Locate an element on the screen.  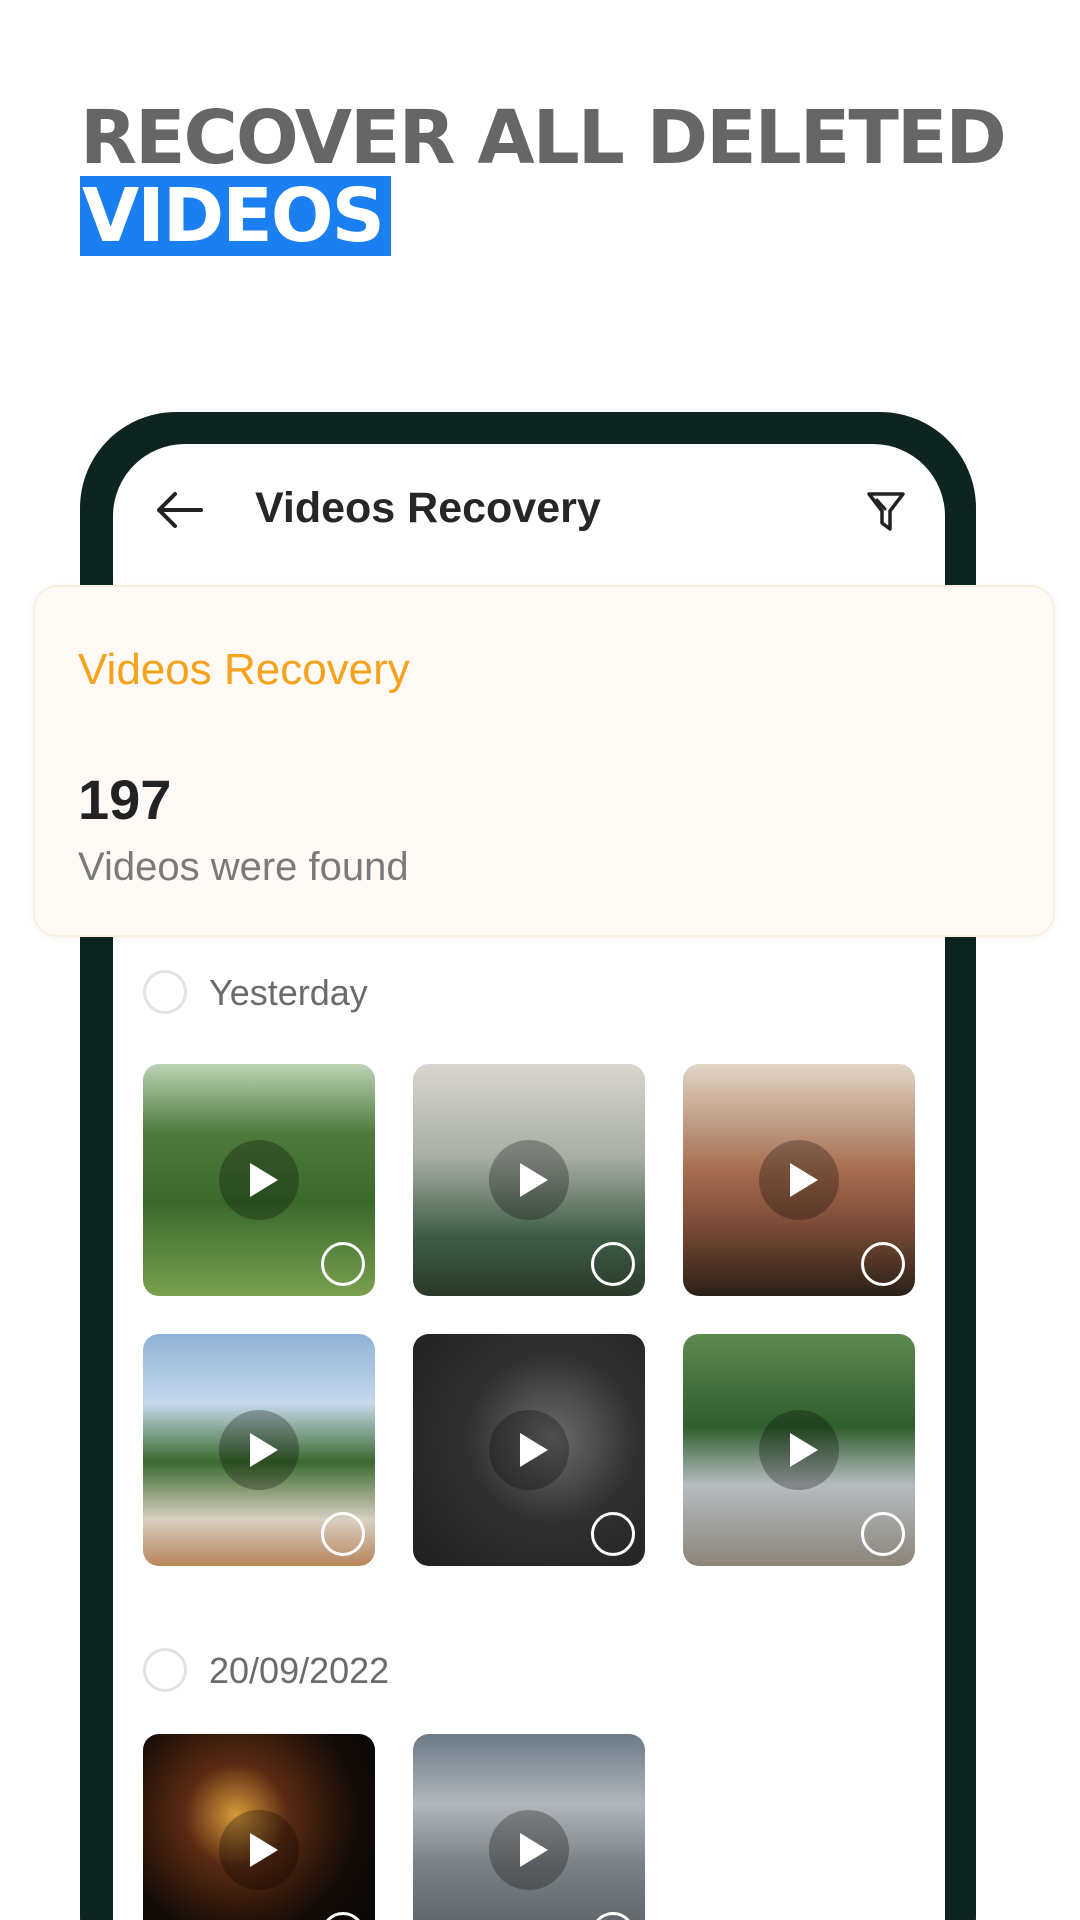
section-date-label: 20/09/2022 is located at coordinates (299, 1670).